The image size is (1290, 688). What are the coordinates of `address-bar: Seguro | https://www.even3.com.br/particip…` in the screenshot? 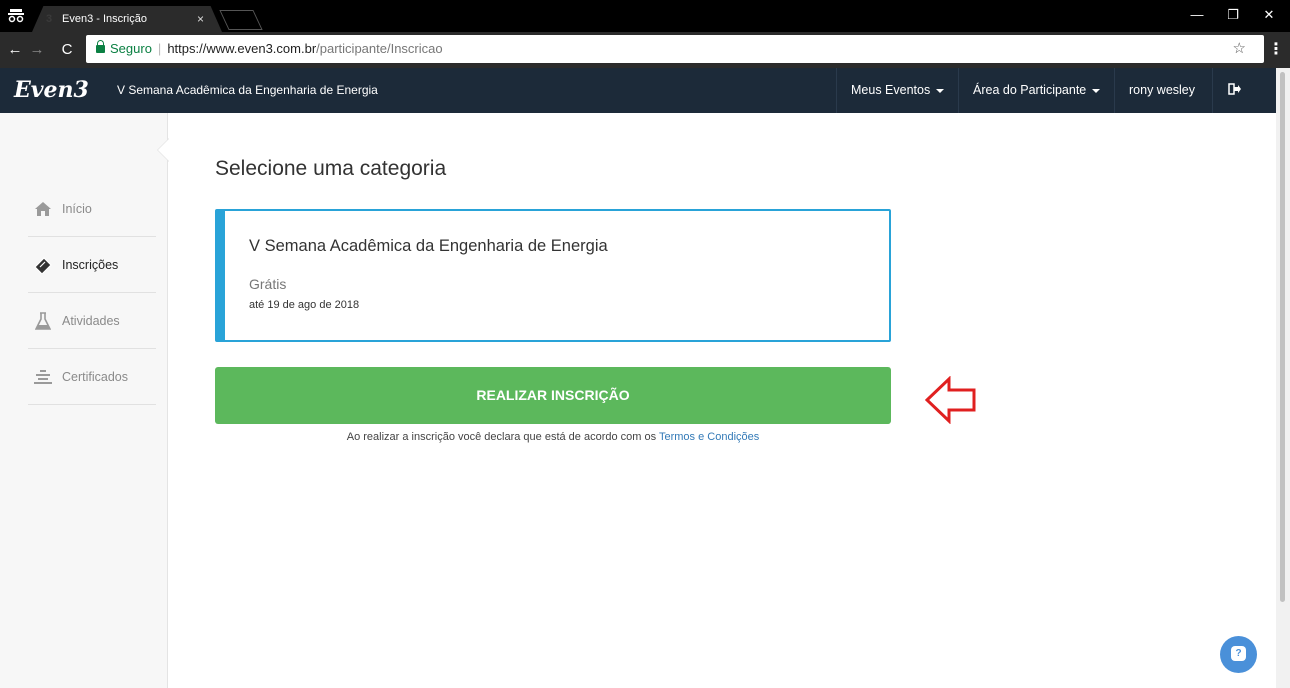 It's located at (675, 49).